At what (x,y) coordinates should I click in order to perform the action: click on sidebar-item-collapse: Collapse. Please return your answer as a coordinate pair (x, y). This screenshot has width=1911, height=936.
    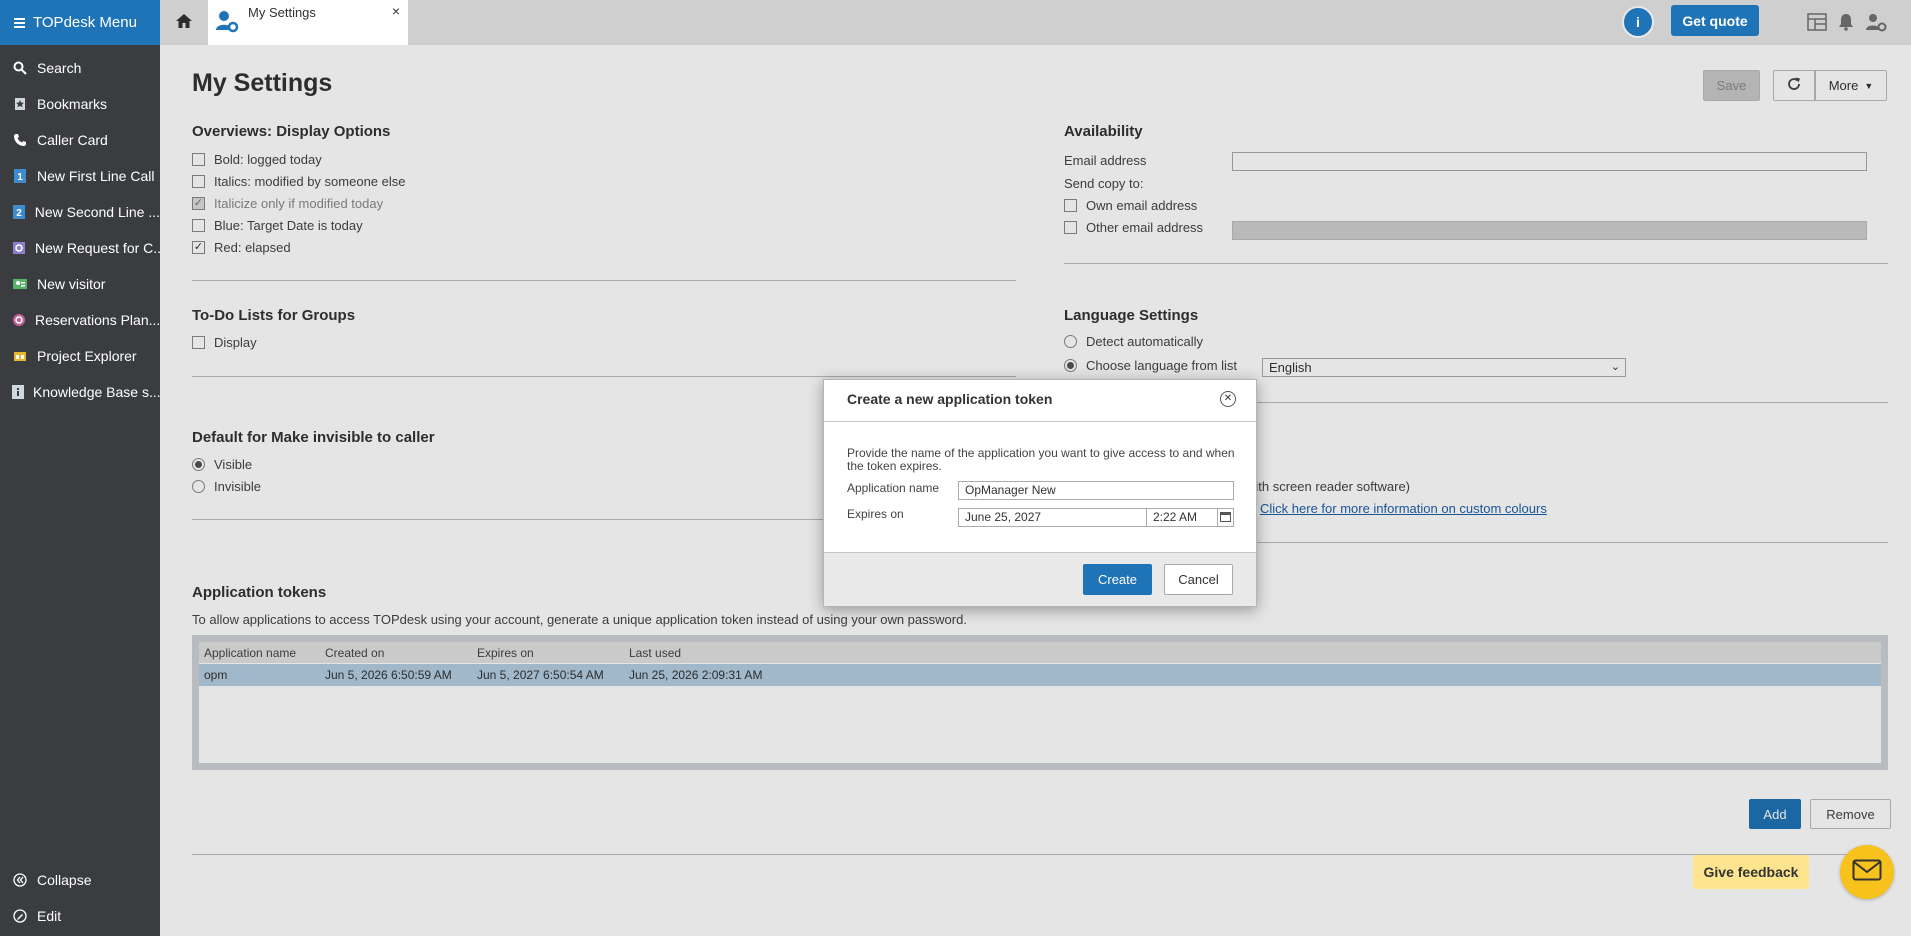
    Looking at the image, I should click on (80, 880).